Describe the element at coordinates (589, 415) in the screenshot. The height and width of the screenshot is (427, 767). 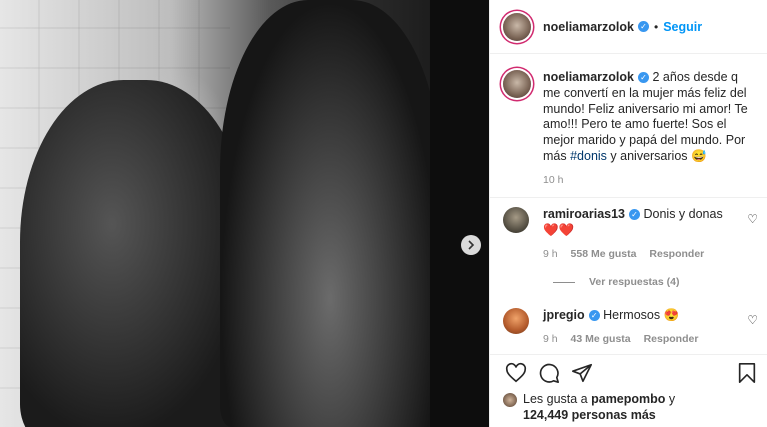
I see `likes-count: 124,449 personas más` at that location.